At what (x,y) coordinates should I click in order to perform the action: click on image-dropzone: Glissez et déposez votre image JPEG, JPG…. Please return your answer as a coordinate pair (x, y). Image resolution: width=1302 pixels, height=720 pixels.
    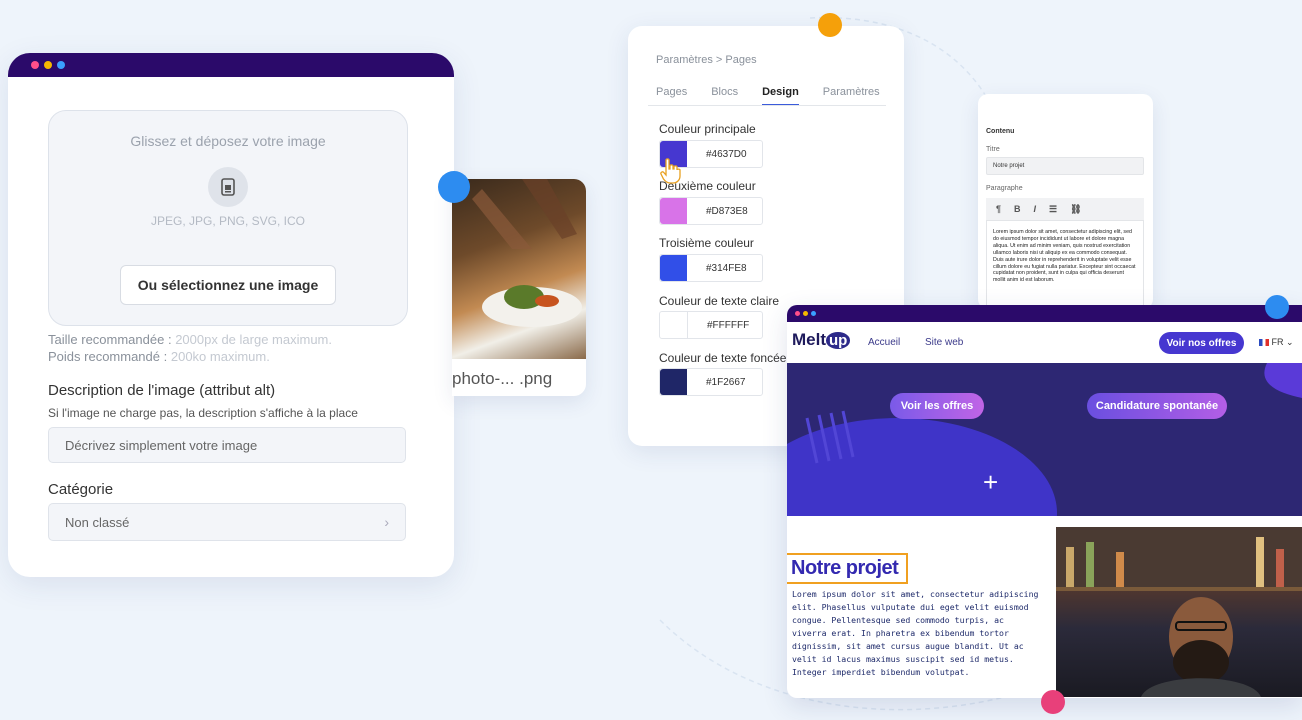
    Looking at the image, I should click on (228, 218).